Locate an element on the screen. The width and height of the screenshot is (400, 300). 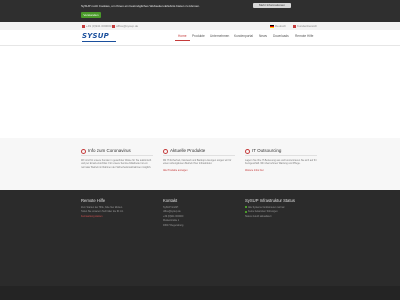
footer-title: Kontakt is located at coordinates (170, 200).